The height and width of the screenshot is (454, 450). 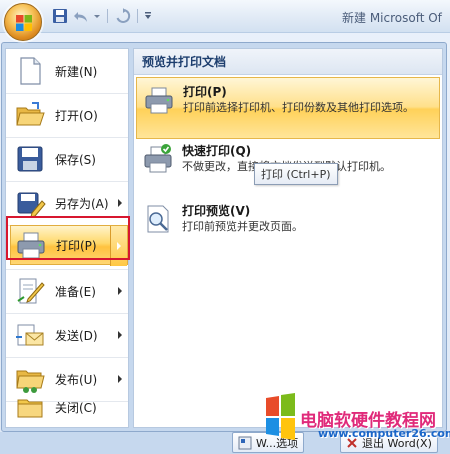 I want to click on new-document-icon, so click(x=30, y=71).